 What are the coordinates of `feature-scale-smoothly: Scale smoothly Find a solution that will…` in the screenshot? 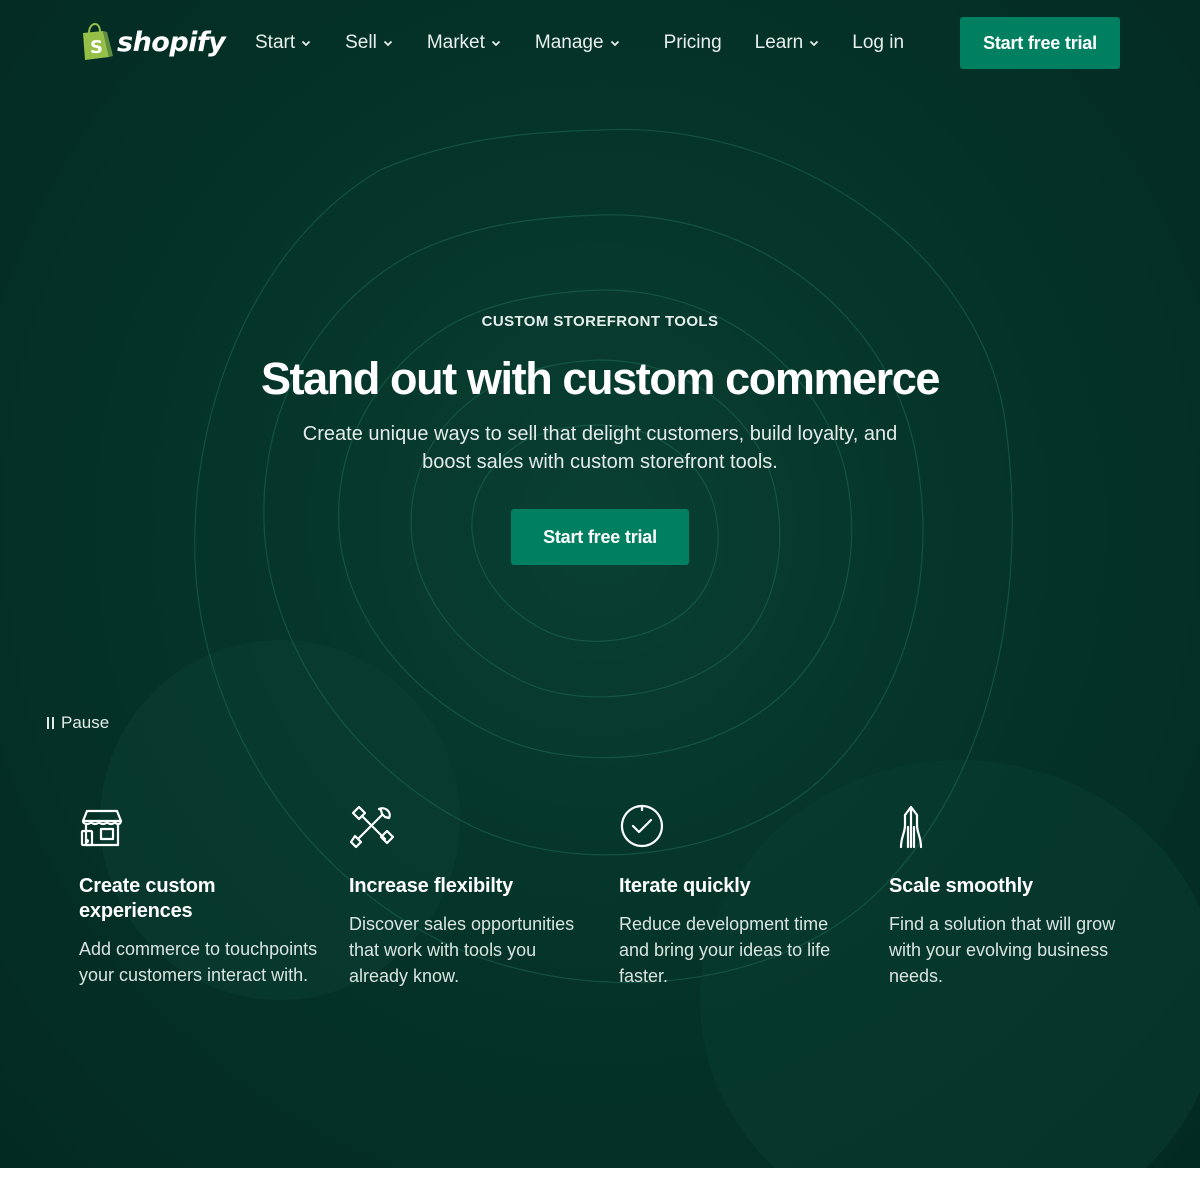 It's located at (1009, 896).